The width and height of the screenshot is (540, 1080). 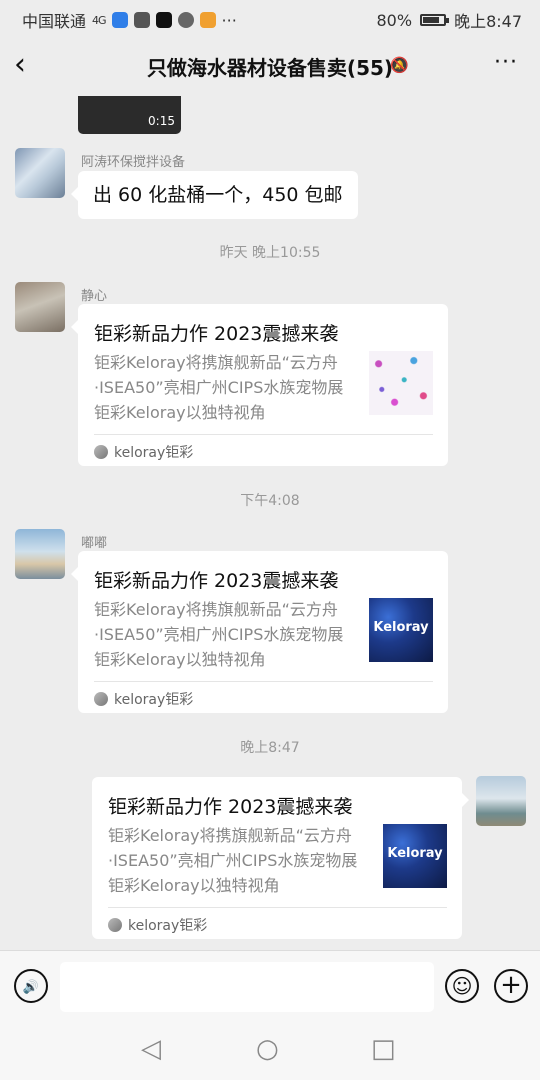 I want to click on more-notifications-icon: ···, so click(x=229, y=20).